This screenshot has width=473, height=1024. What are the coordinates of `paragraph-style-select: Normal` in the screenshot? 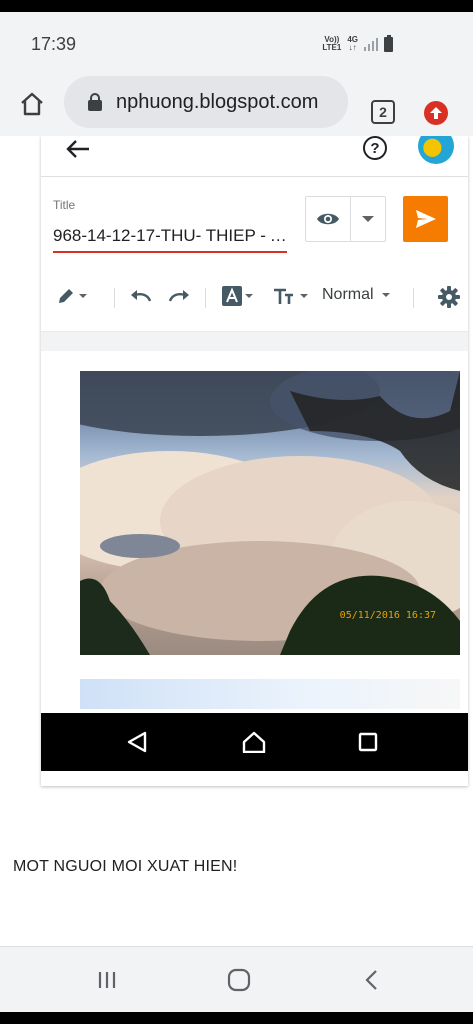 It's located at (356, 295).